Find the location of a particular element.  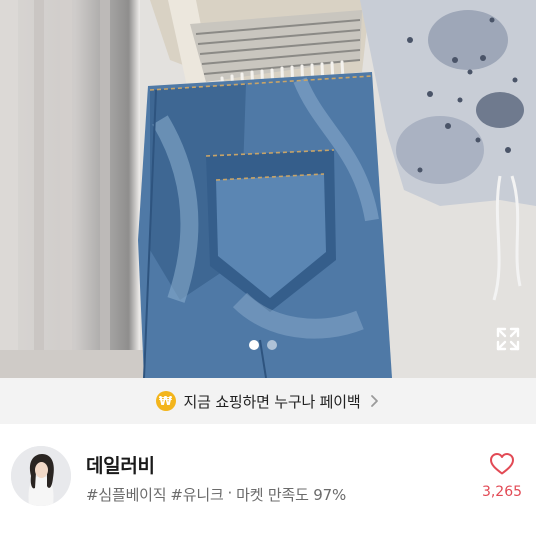

shop-meta: #심플베이직 #유니크 · 마켓 만족도 97% is located at coordinates (216, 494).